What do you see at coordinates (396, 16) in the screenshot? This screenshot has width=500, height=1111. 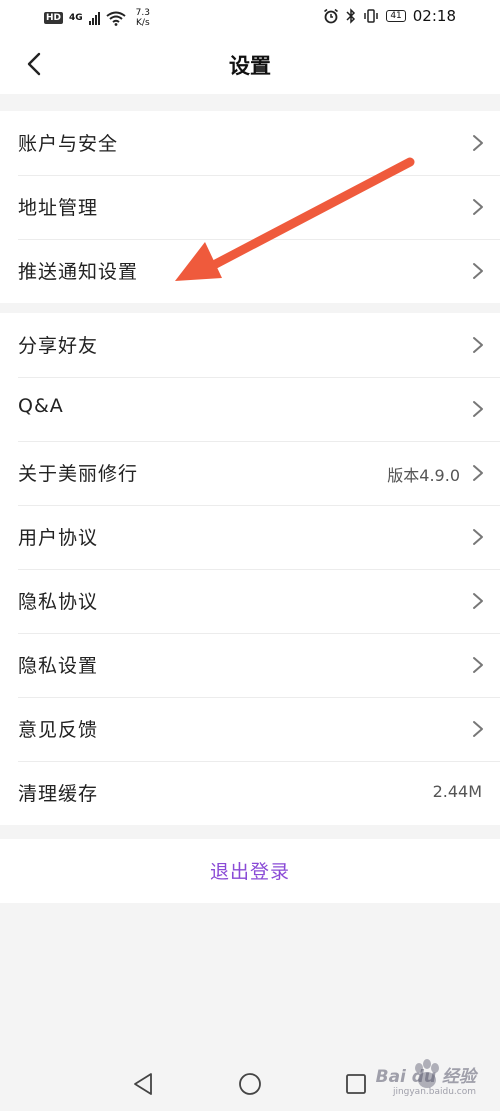 I see `battery-icon: 41` at bounding box center [396, 16].